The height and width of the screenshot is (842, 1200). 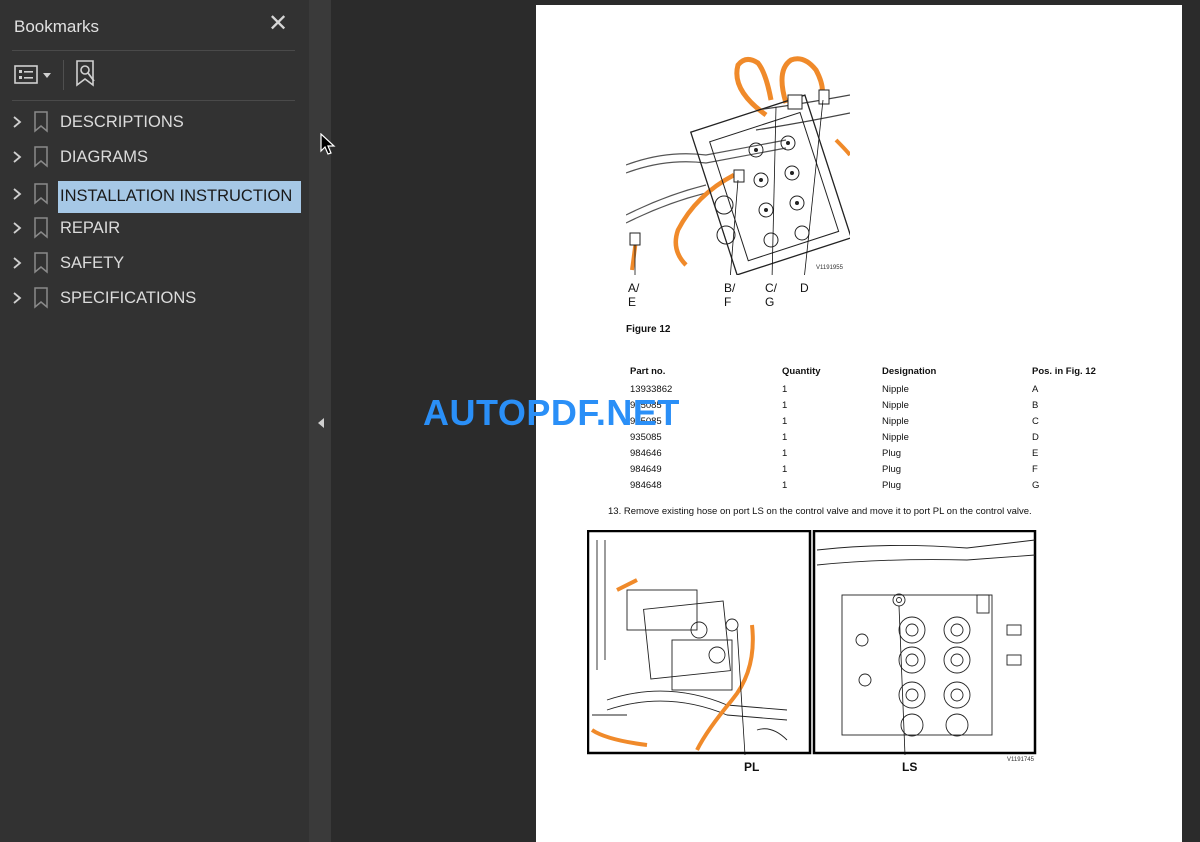 I want to click on bookmark-diagrams: DIAGRAMS, so click(x=154, y=157).